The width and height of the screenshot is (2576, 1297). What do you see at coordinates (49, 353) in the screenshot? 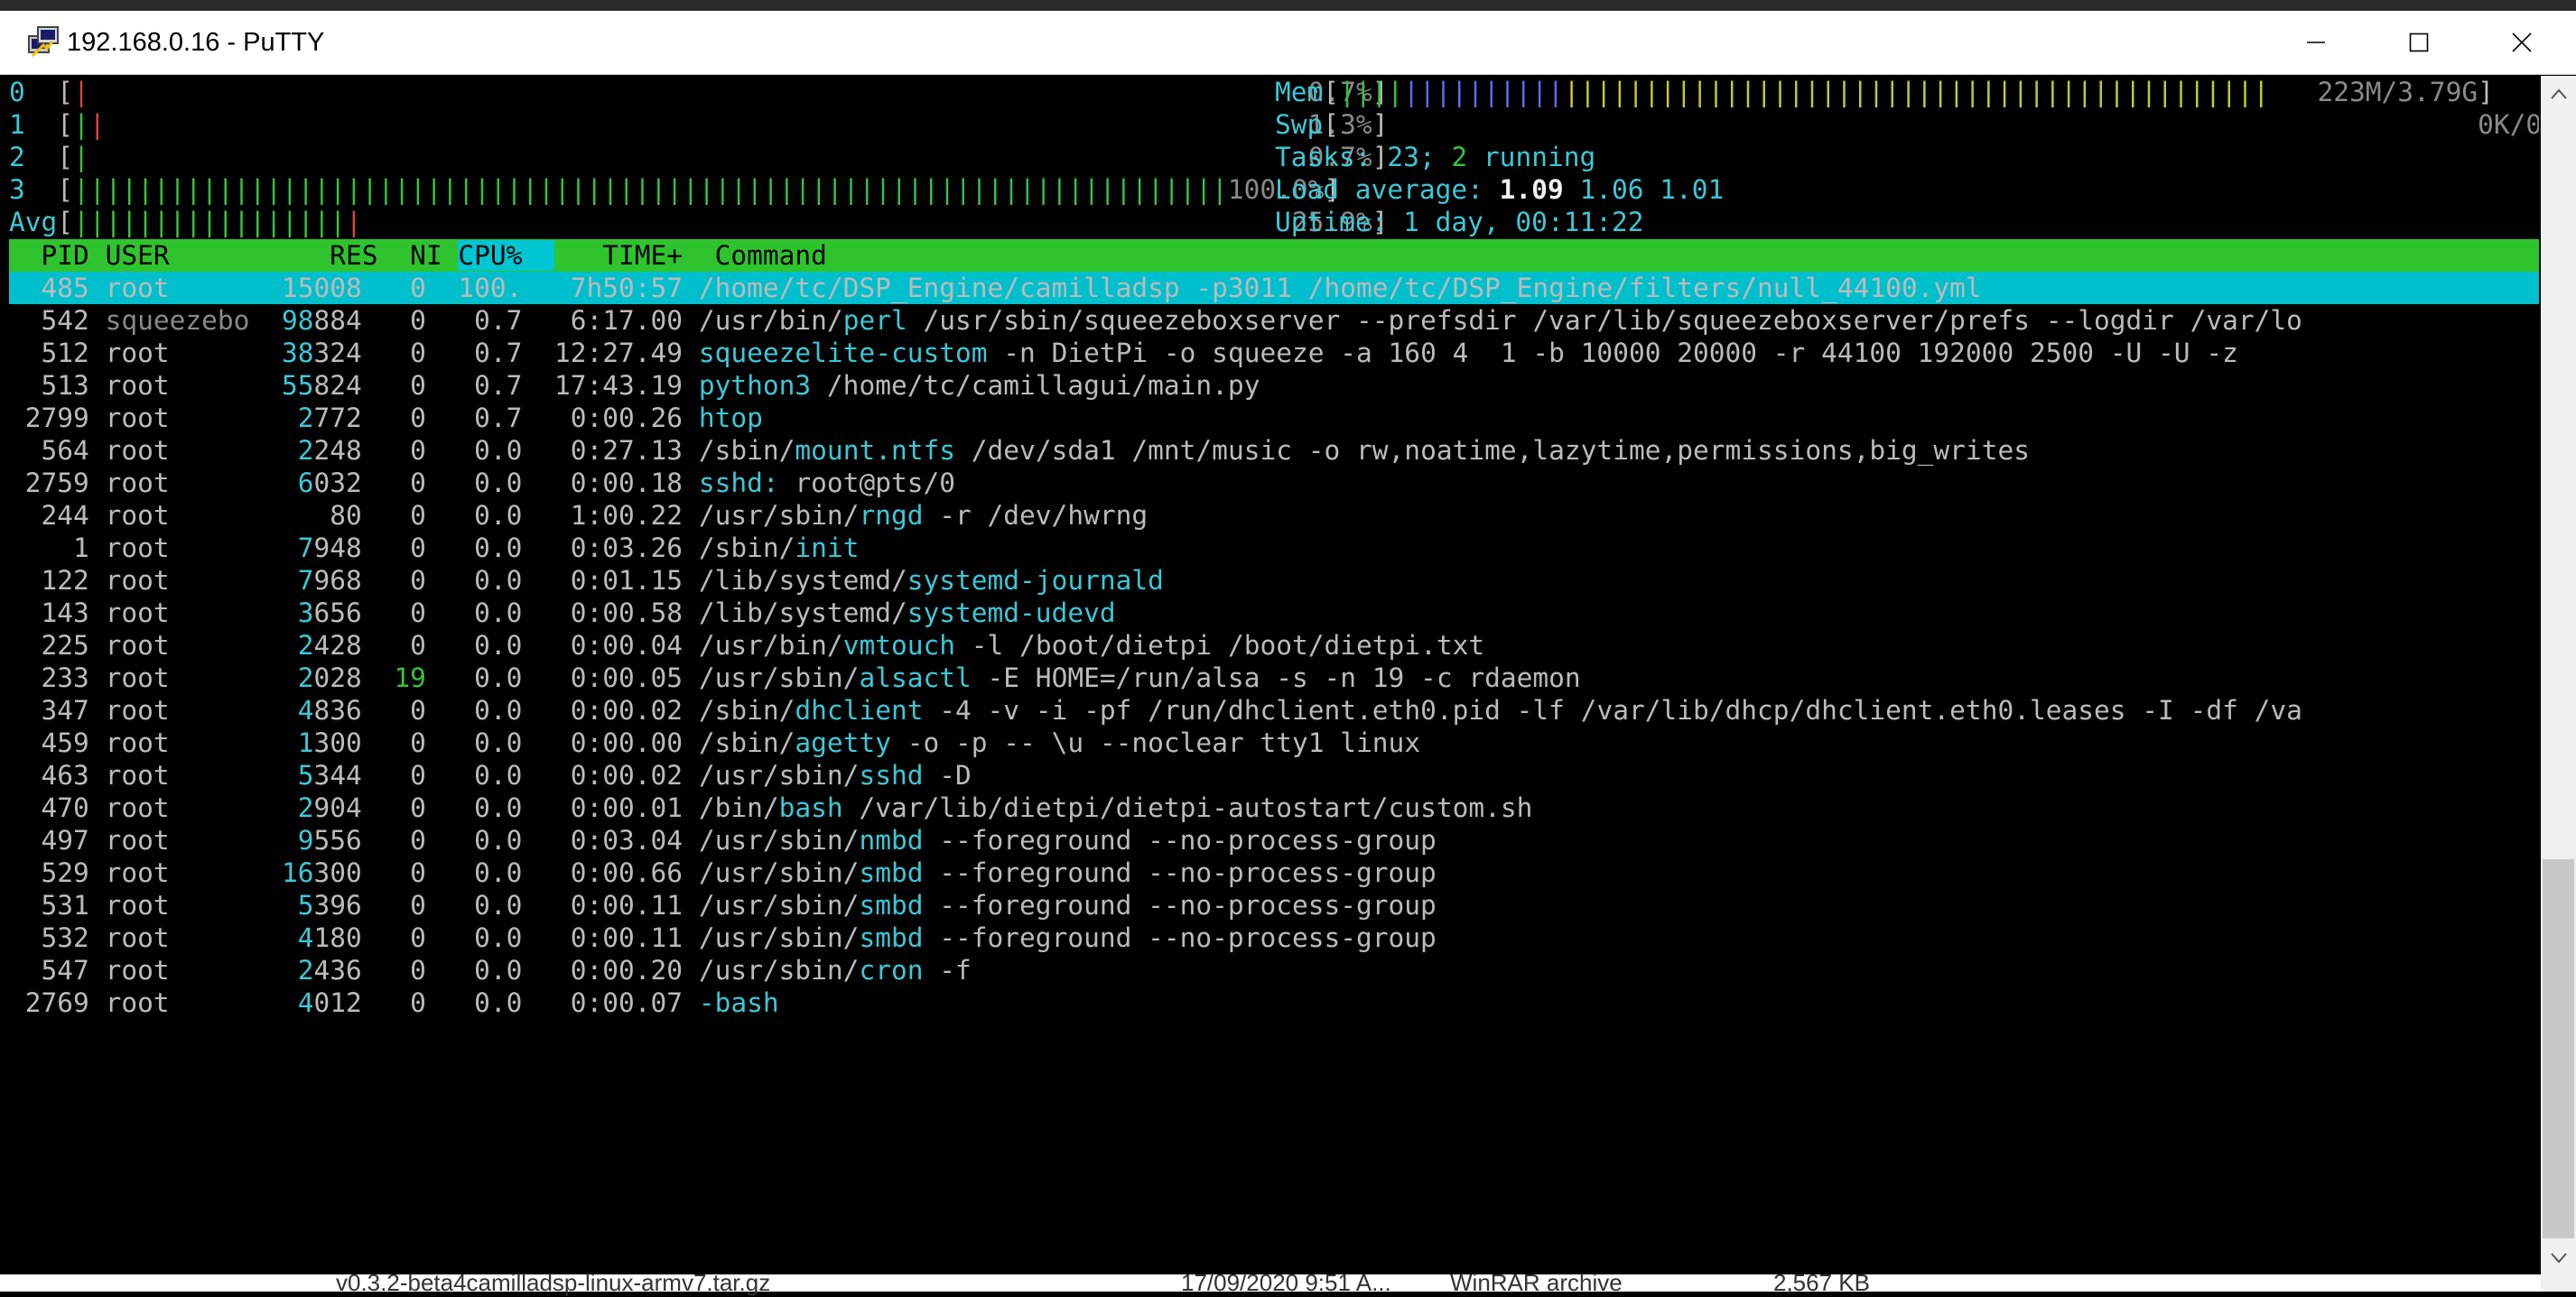
I see `pid-cell: 512` at bounding box center [49, 353].